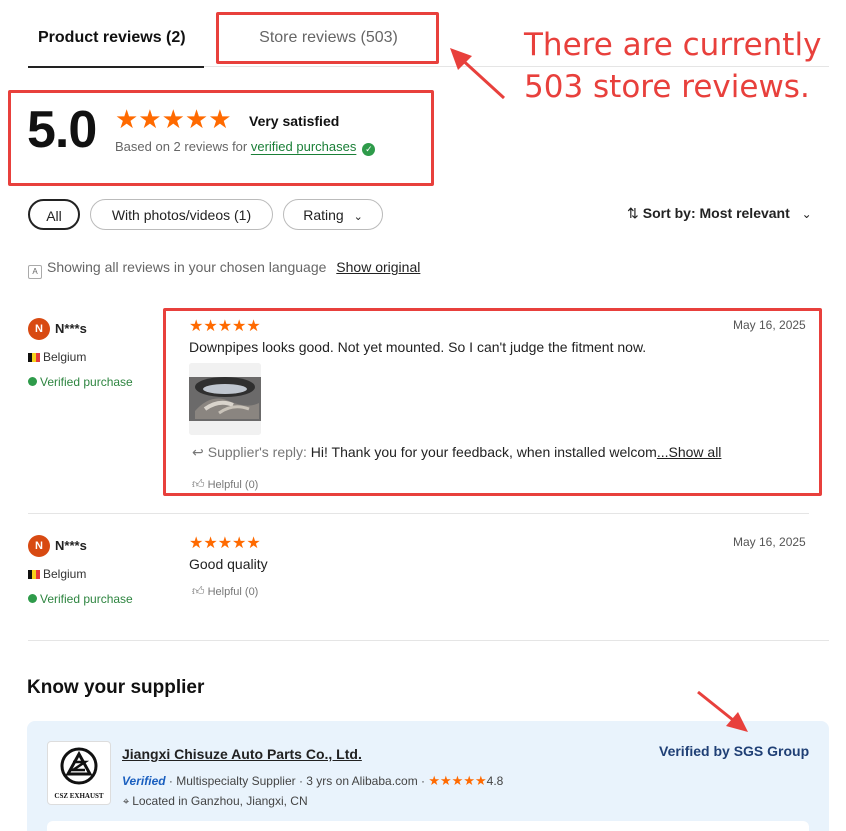  I want to click on review-photo, so click(225, 399).